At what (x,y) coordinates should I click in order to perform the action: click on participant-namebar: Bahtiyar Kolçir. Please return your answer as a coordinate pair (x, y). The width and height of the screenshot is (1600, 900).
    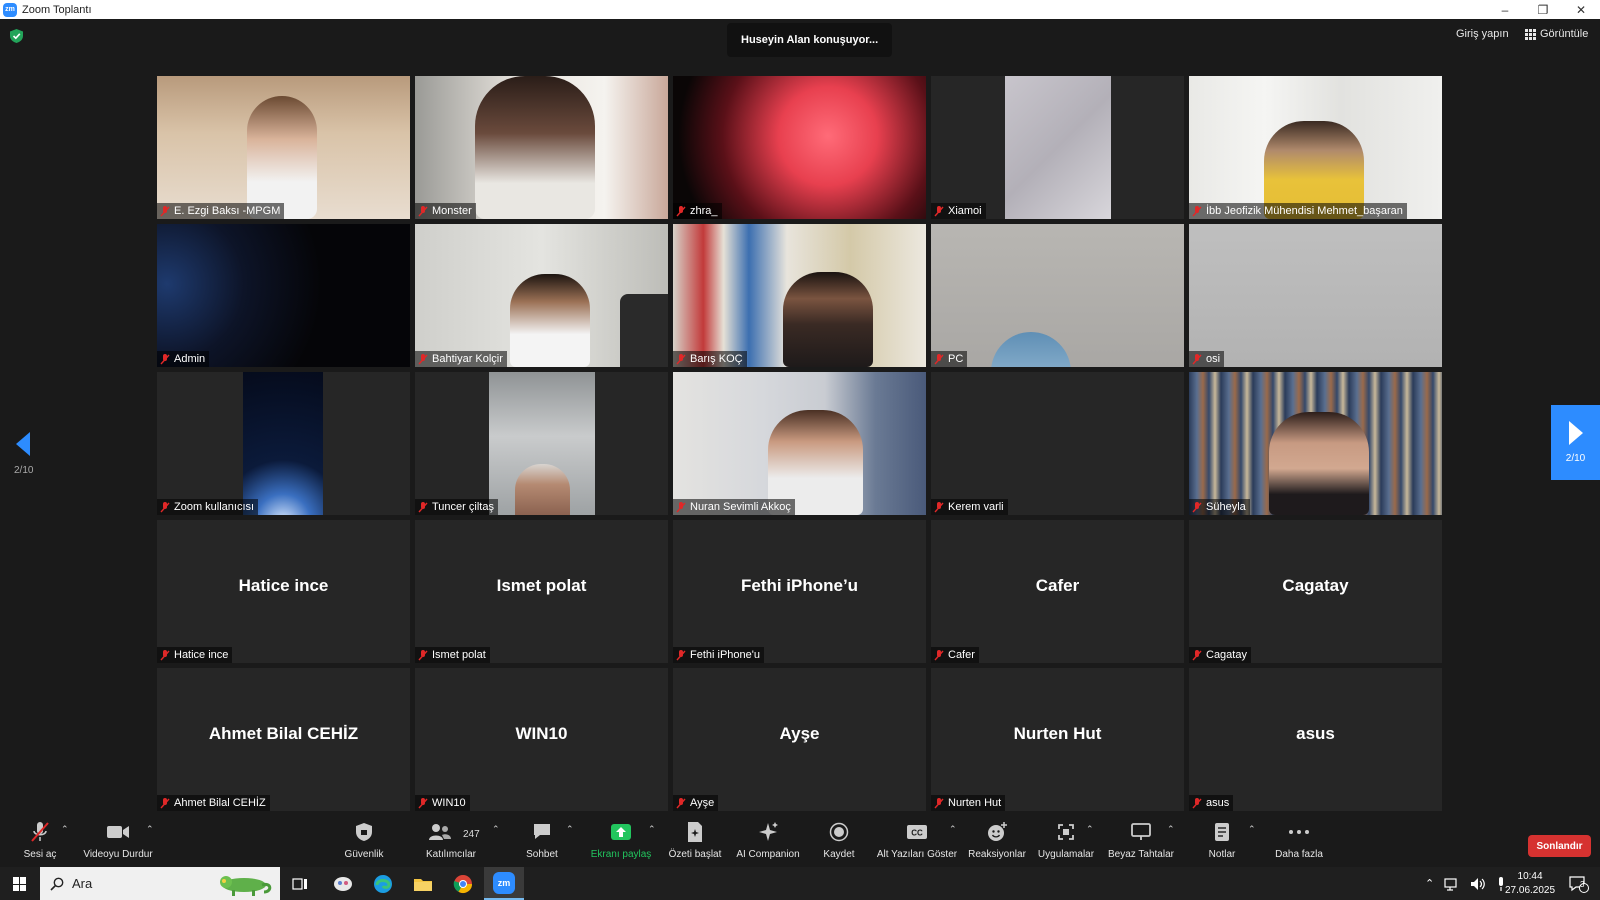
    Looking at the image, I should click on (461, 359).